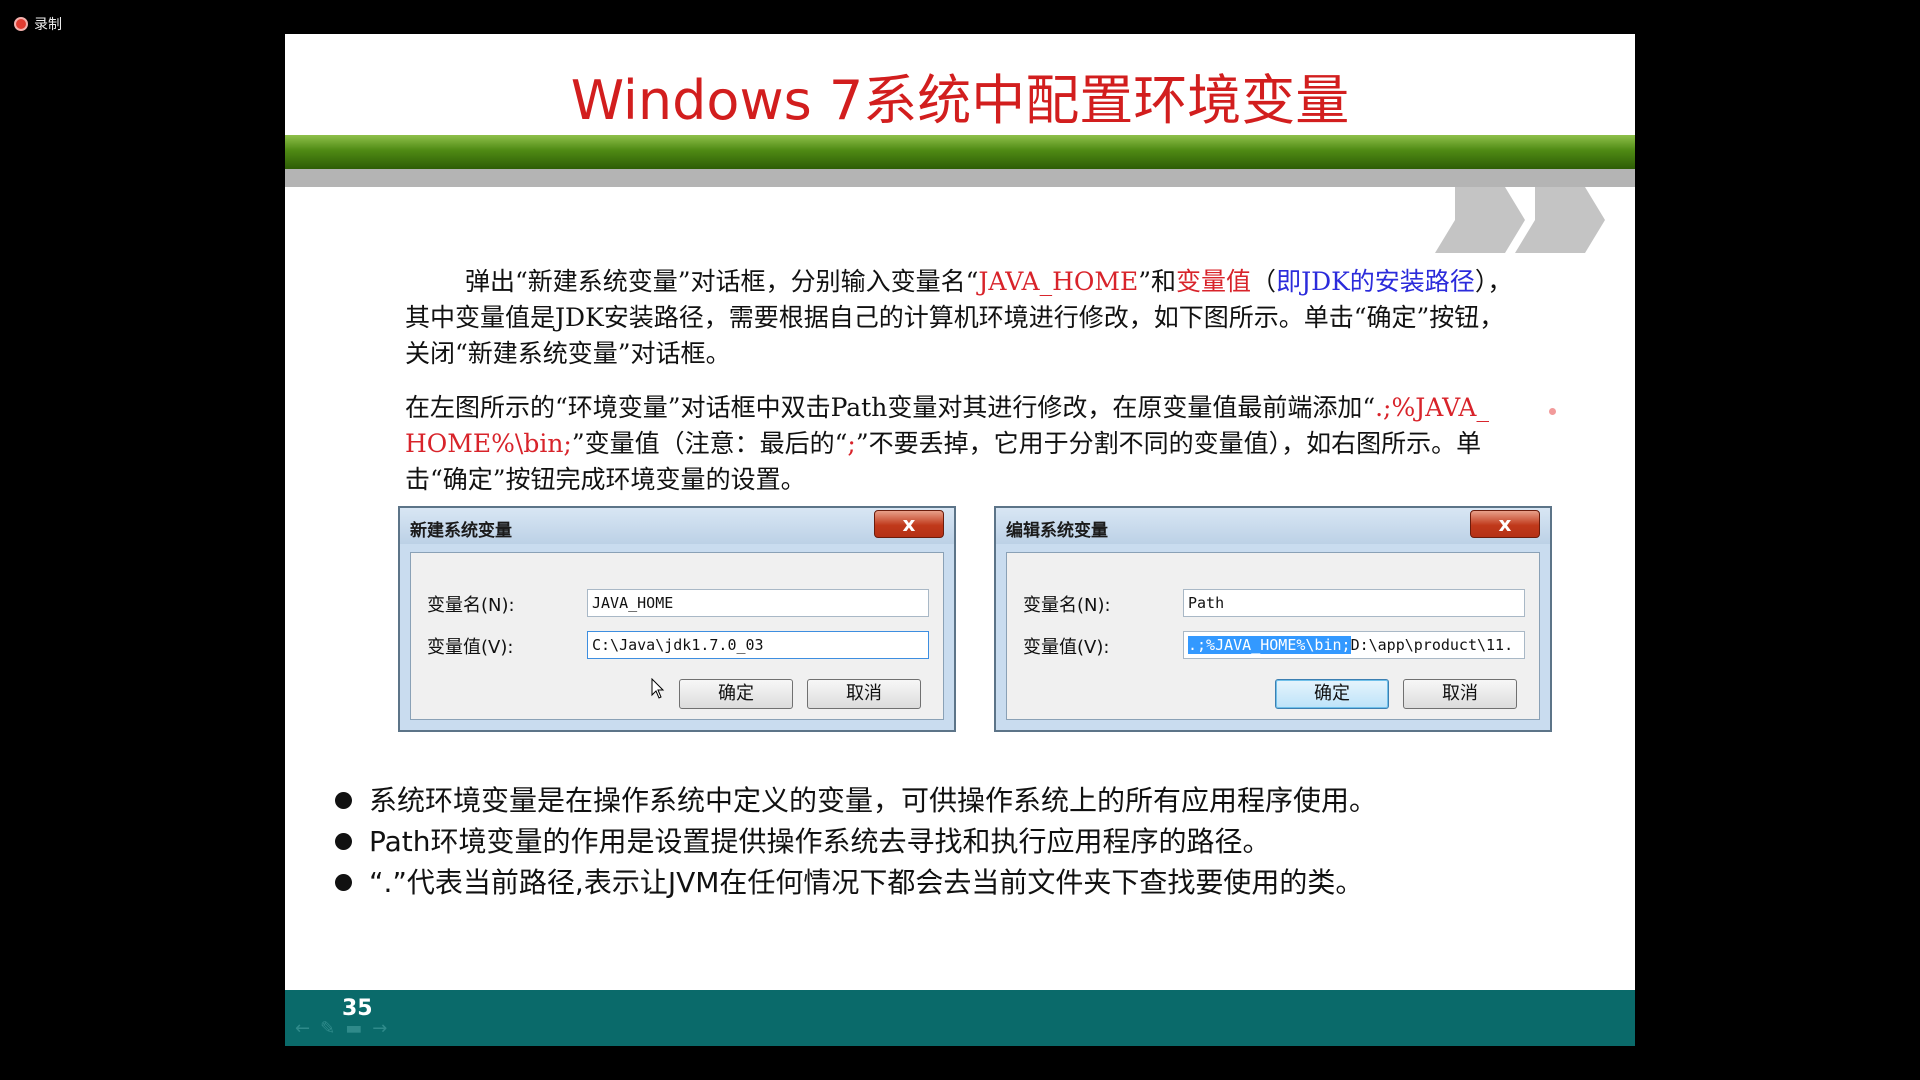  Describe the element at coordinates (48, 25) in the screenshot. I see `recording-label: 录制` at that location.